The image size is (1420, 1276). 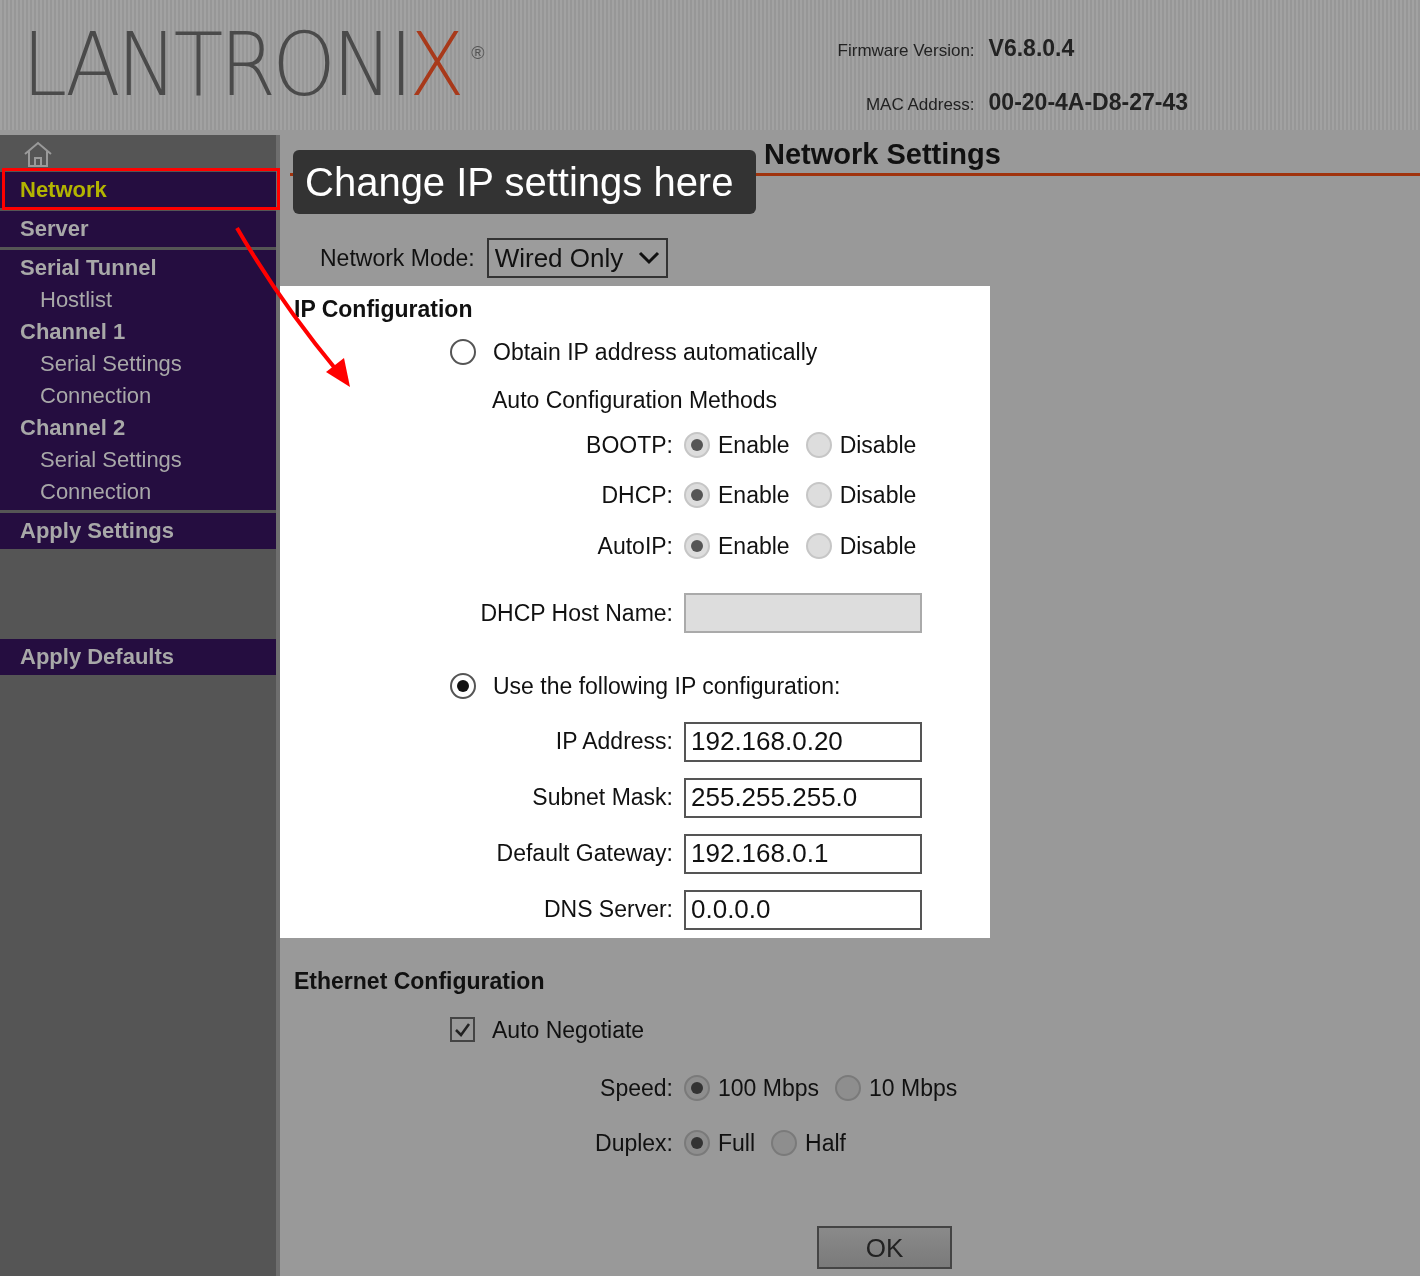 What do you see at coordinates (919, 105) in the screenshot?
I see `mac-label: MAC Address:` at bounding box center [919, 105].